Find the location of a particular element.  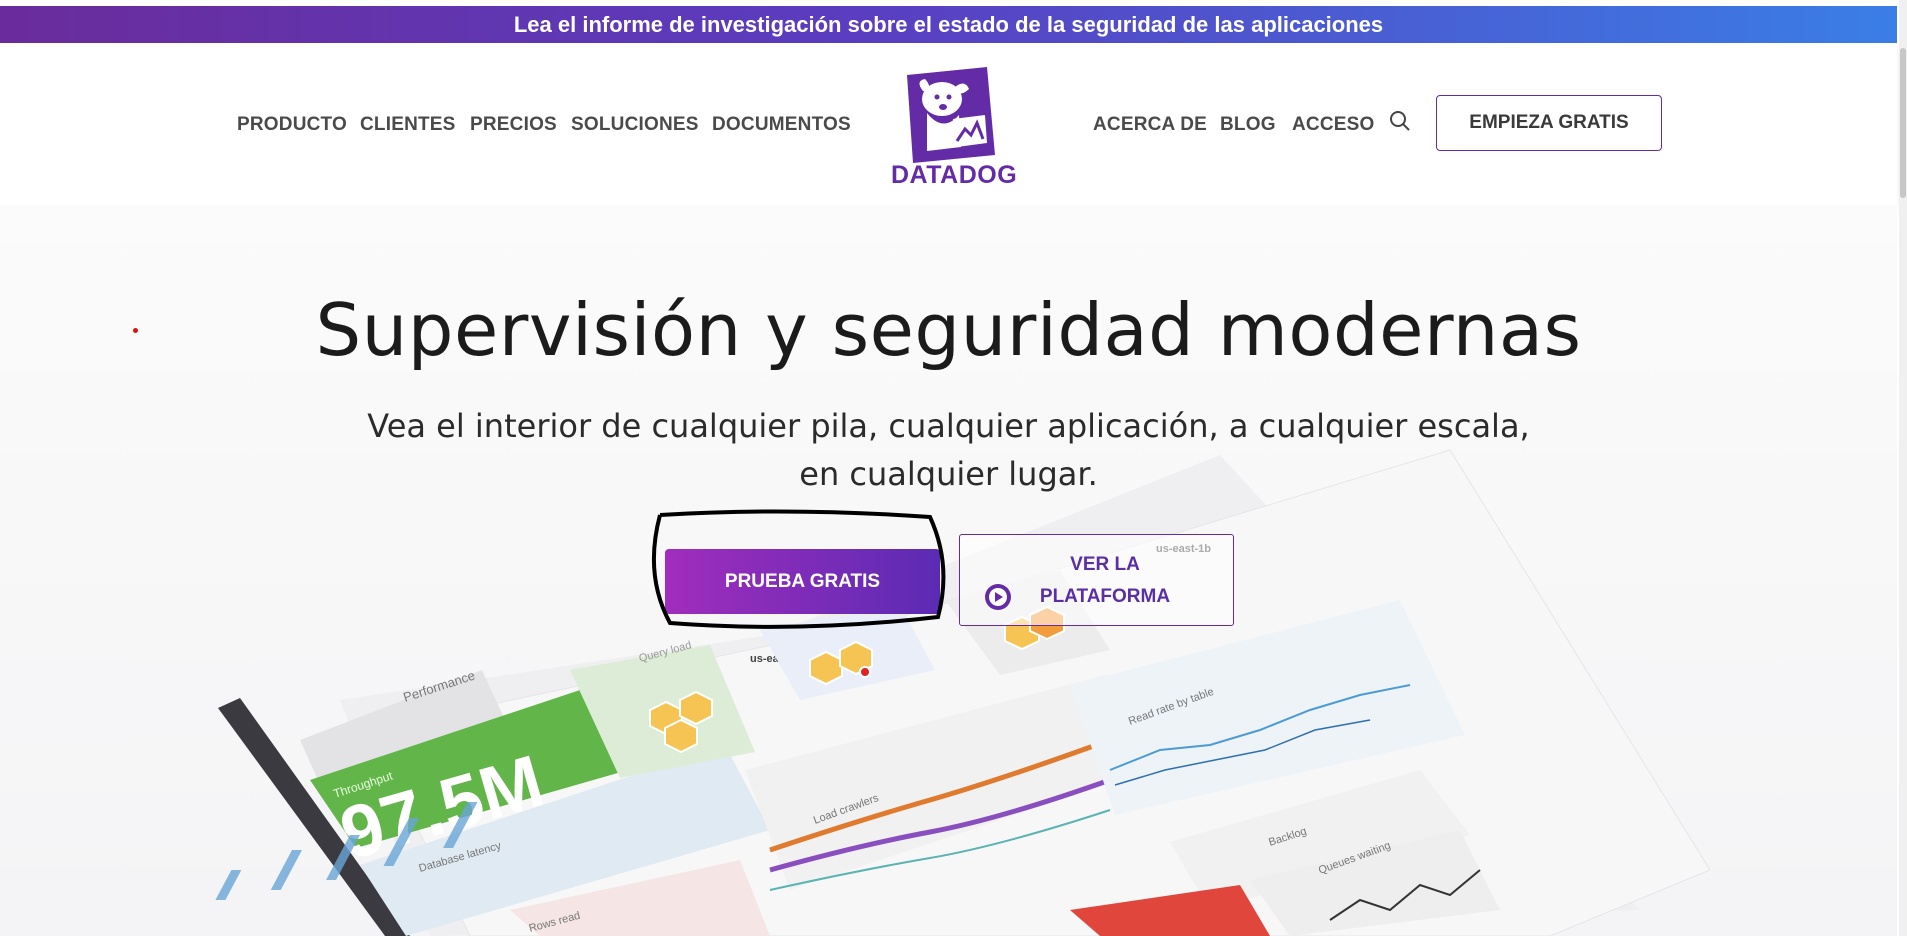

empieza-gratis-button: EMPIEZA GRATIS is located at coordinates (1549, 123).